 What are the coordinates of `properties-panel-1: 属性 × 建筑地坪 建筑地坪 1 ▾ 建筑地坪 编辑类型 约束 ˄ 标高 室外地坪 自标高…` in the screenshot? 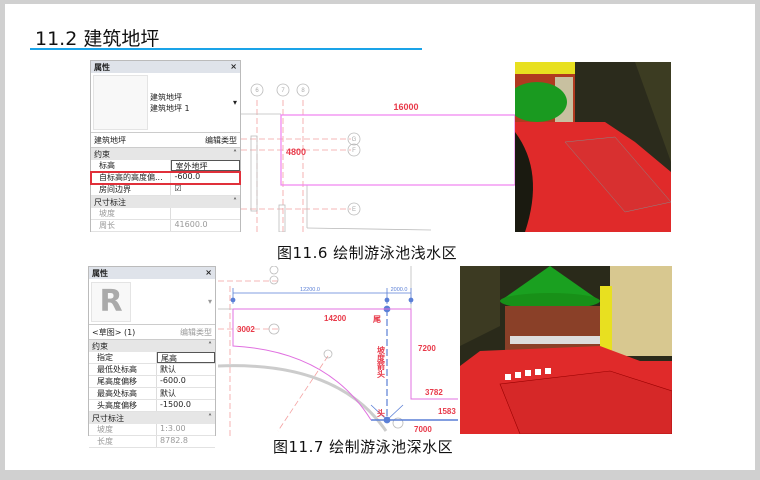 It's located at (165, 146).